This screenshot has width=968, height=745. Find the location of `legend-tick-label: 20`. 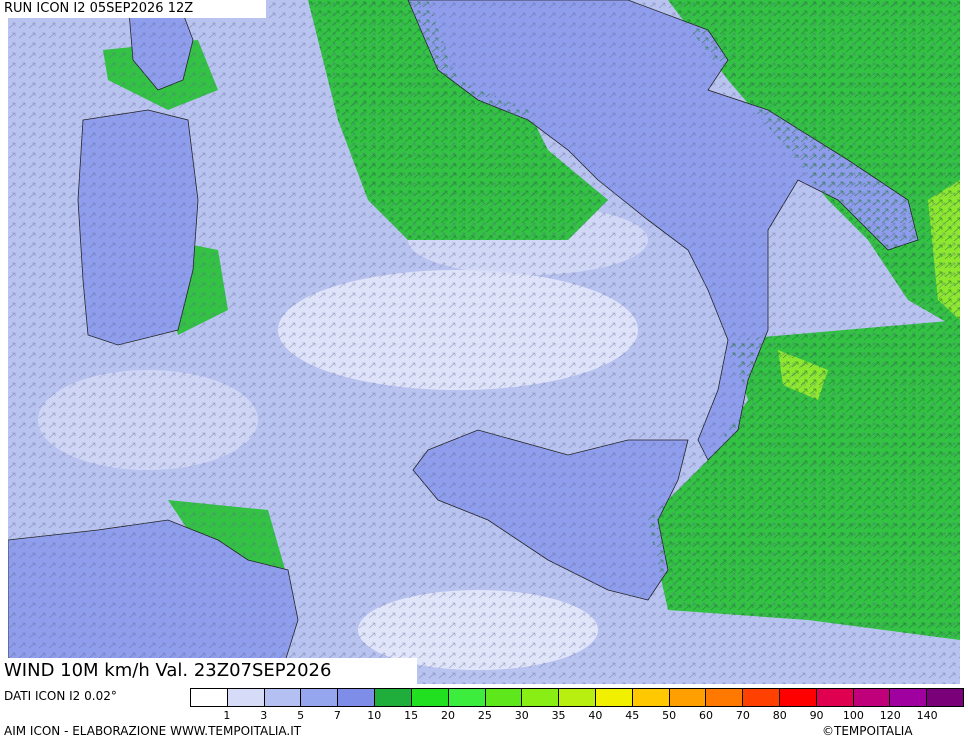

legend-tick-label: 20 is located at coordinates (448, 715).